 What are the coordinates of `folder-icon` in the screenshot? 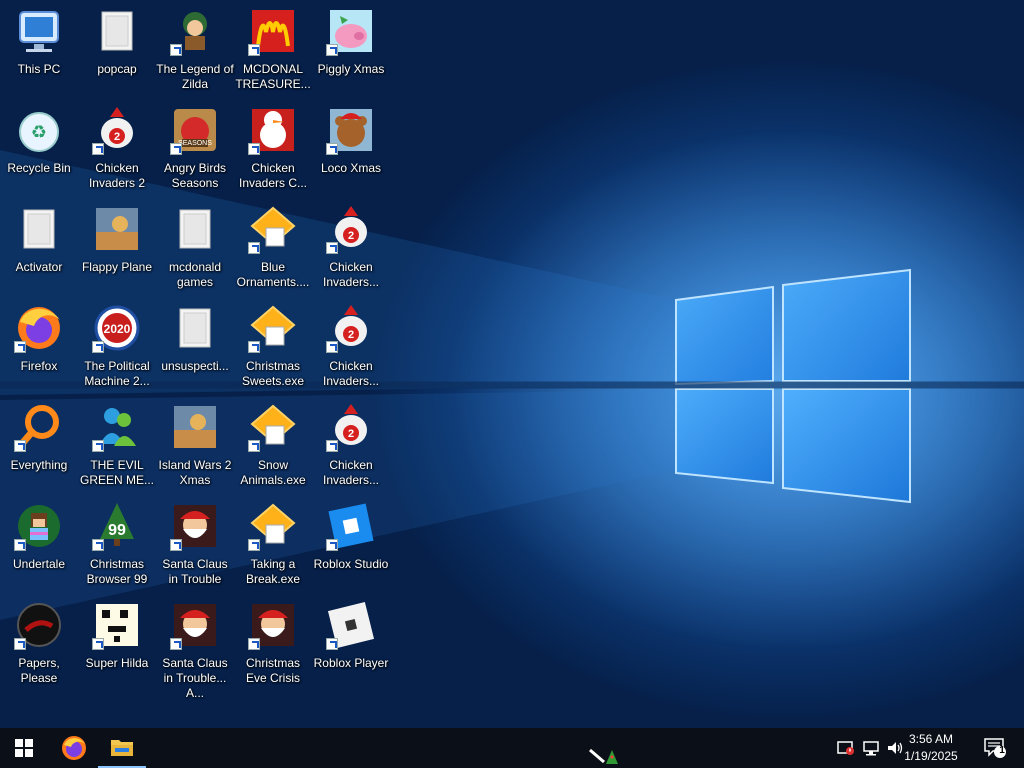 It's located at (39, 229).